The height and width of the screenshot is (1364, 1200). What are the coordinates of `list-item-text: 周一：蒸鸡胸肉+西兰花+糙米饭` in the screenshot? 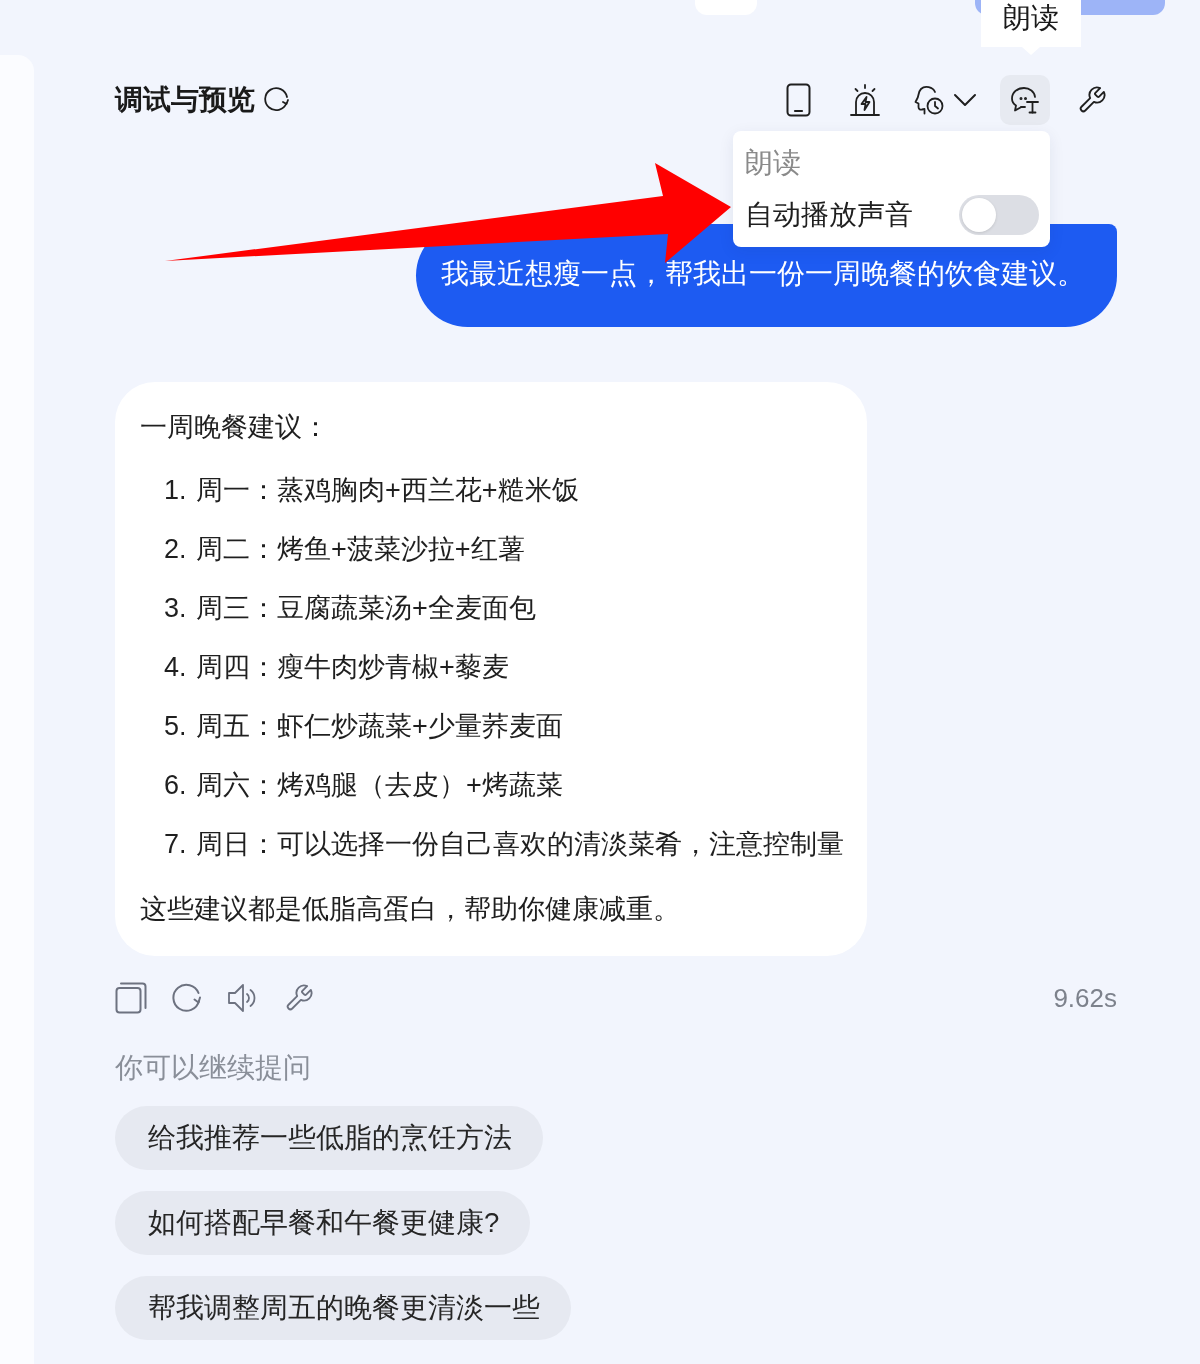 It's located at (387, 490).